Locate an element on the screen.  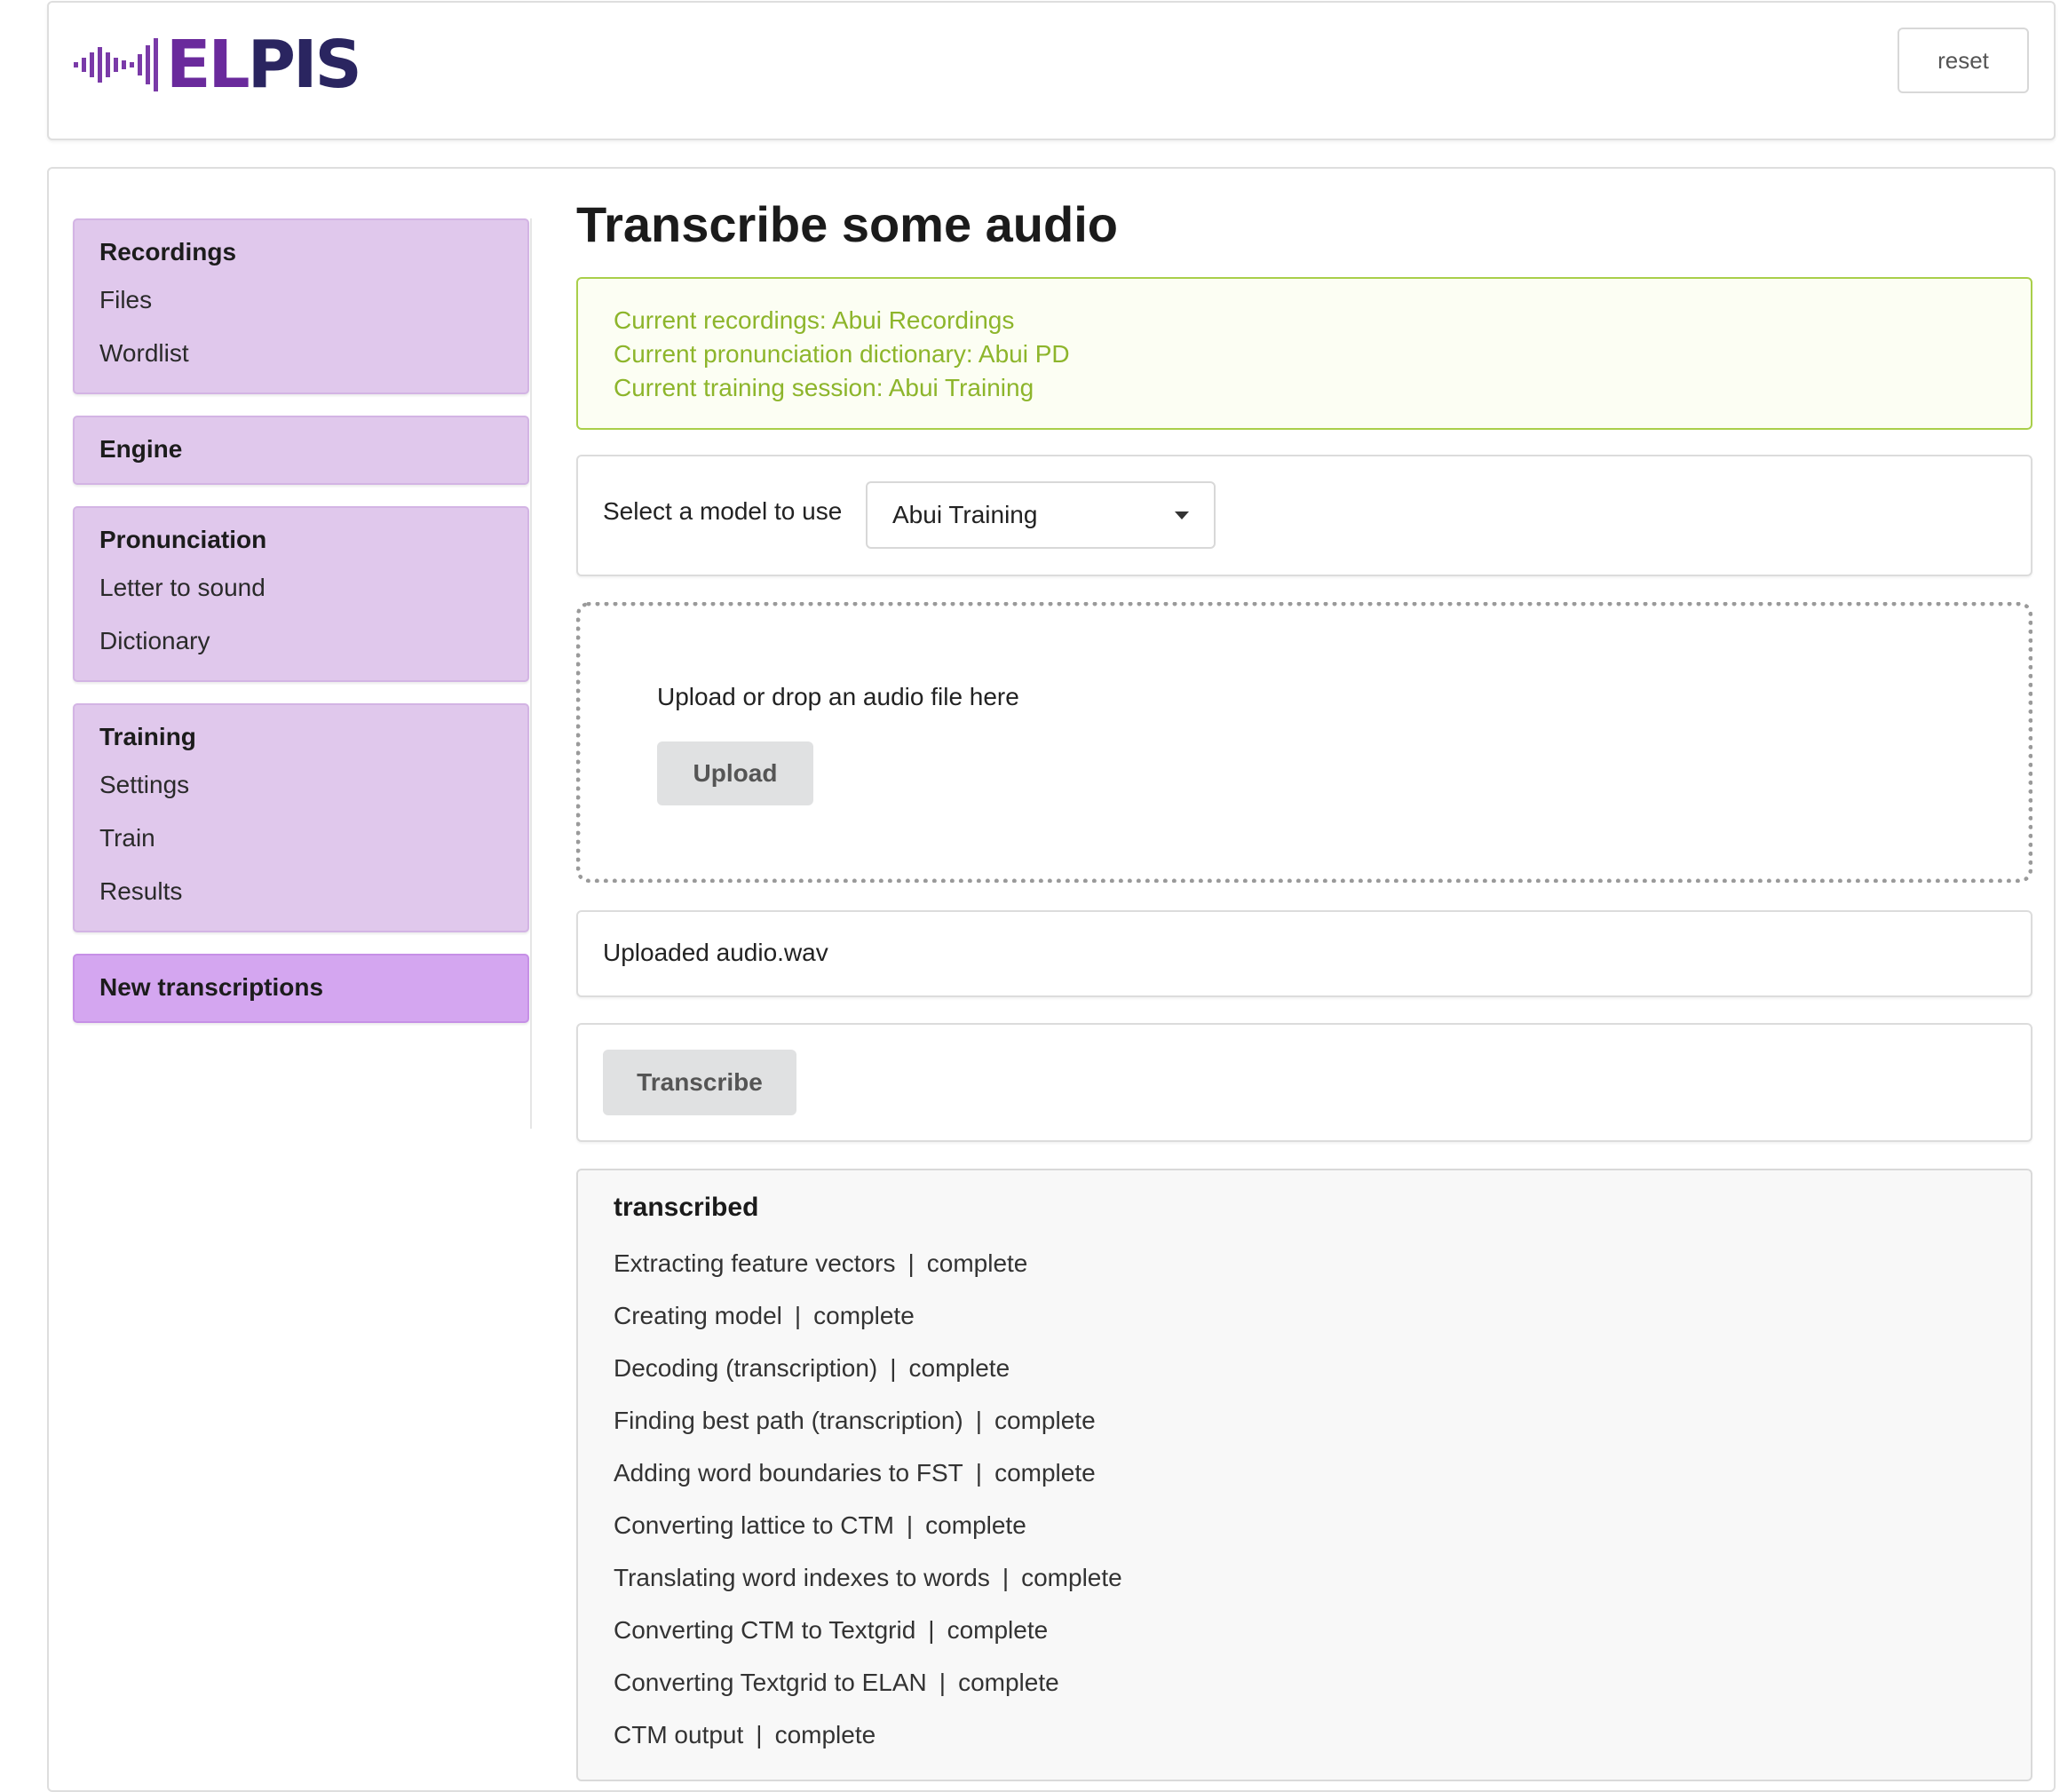
status-step: Adding word boundaries to FST is located at coordinates (788, 1473).